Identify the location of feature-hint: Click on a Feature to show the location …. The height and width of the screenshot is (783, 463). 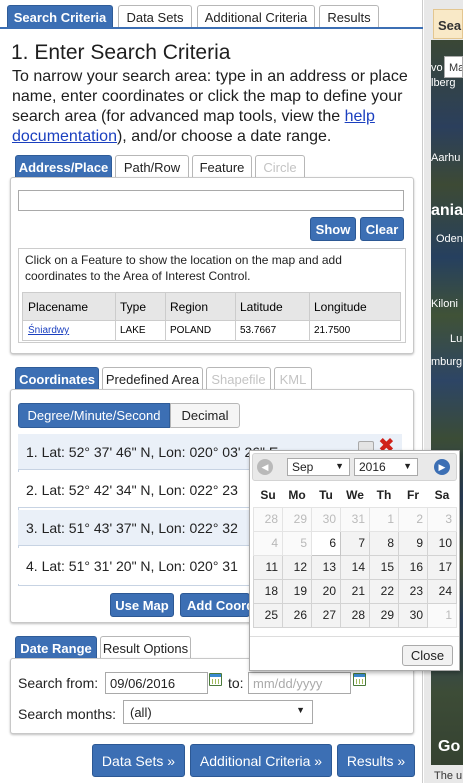
(183, 268).